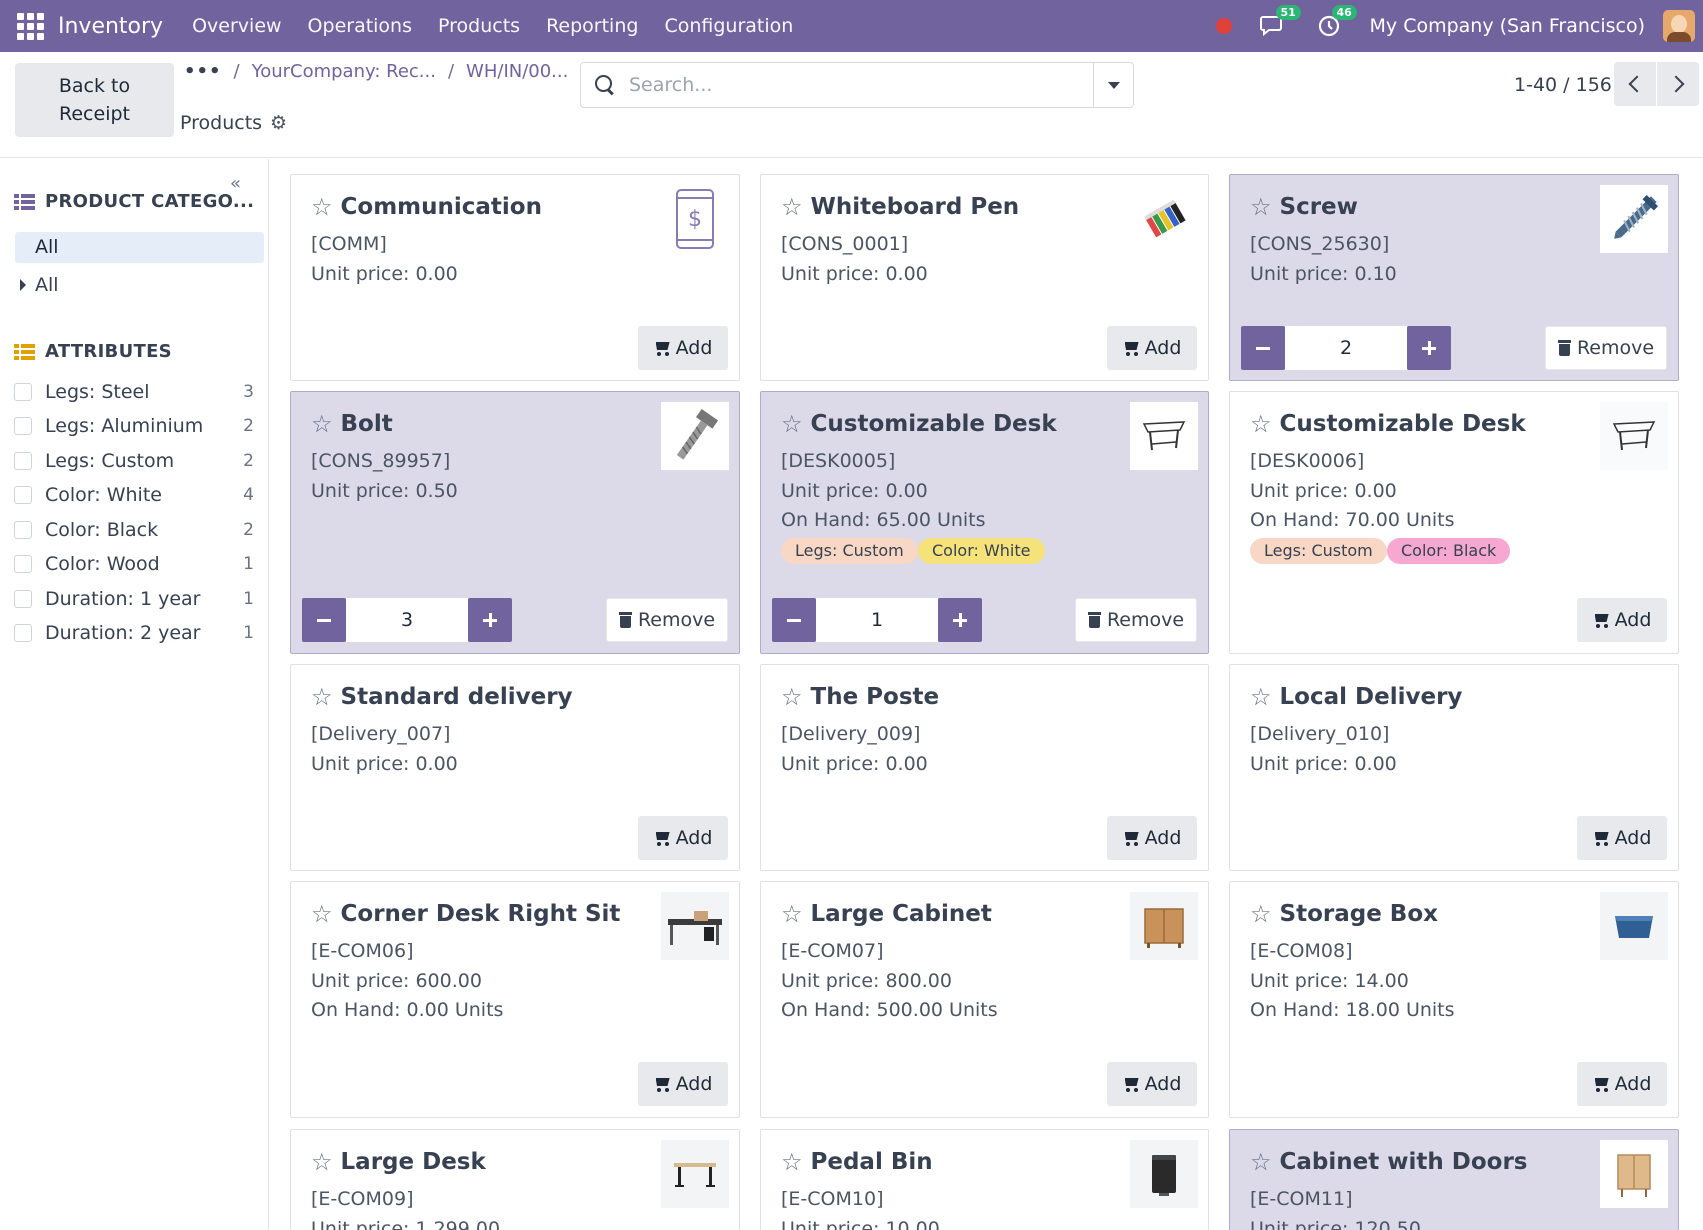 The image size is (1703, 1230). I want to click on attribute-filter: Legs: Custom 2, so click(134, 461).